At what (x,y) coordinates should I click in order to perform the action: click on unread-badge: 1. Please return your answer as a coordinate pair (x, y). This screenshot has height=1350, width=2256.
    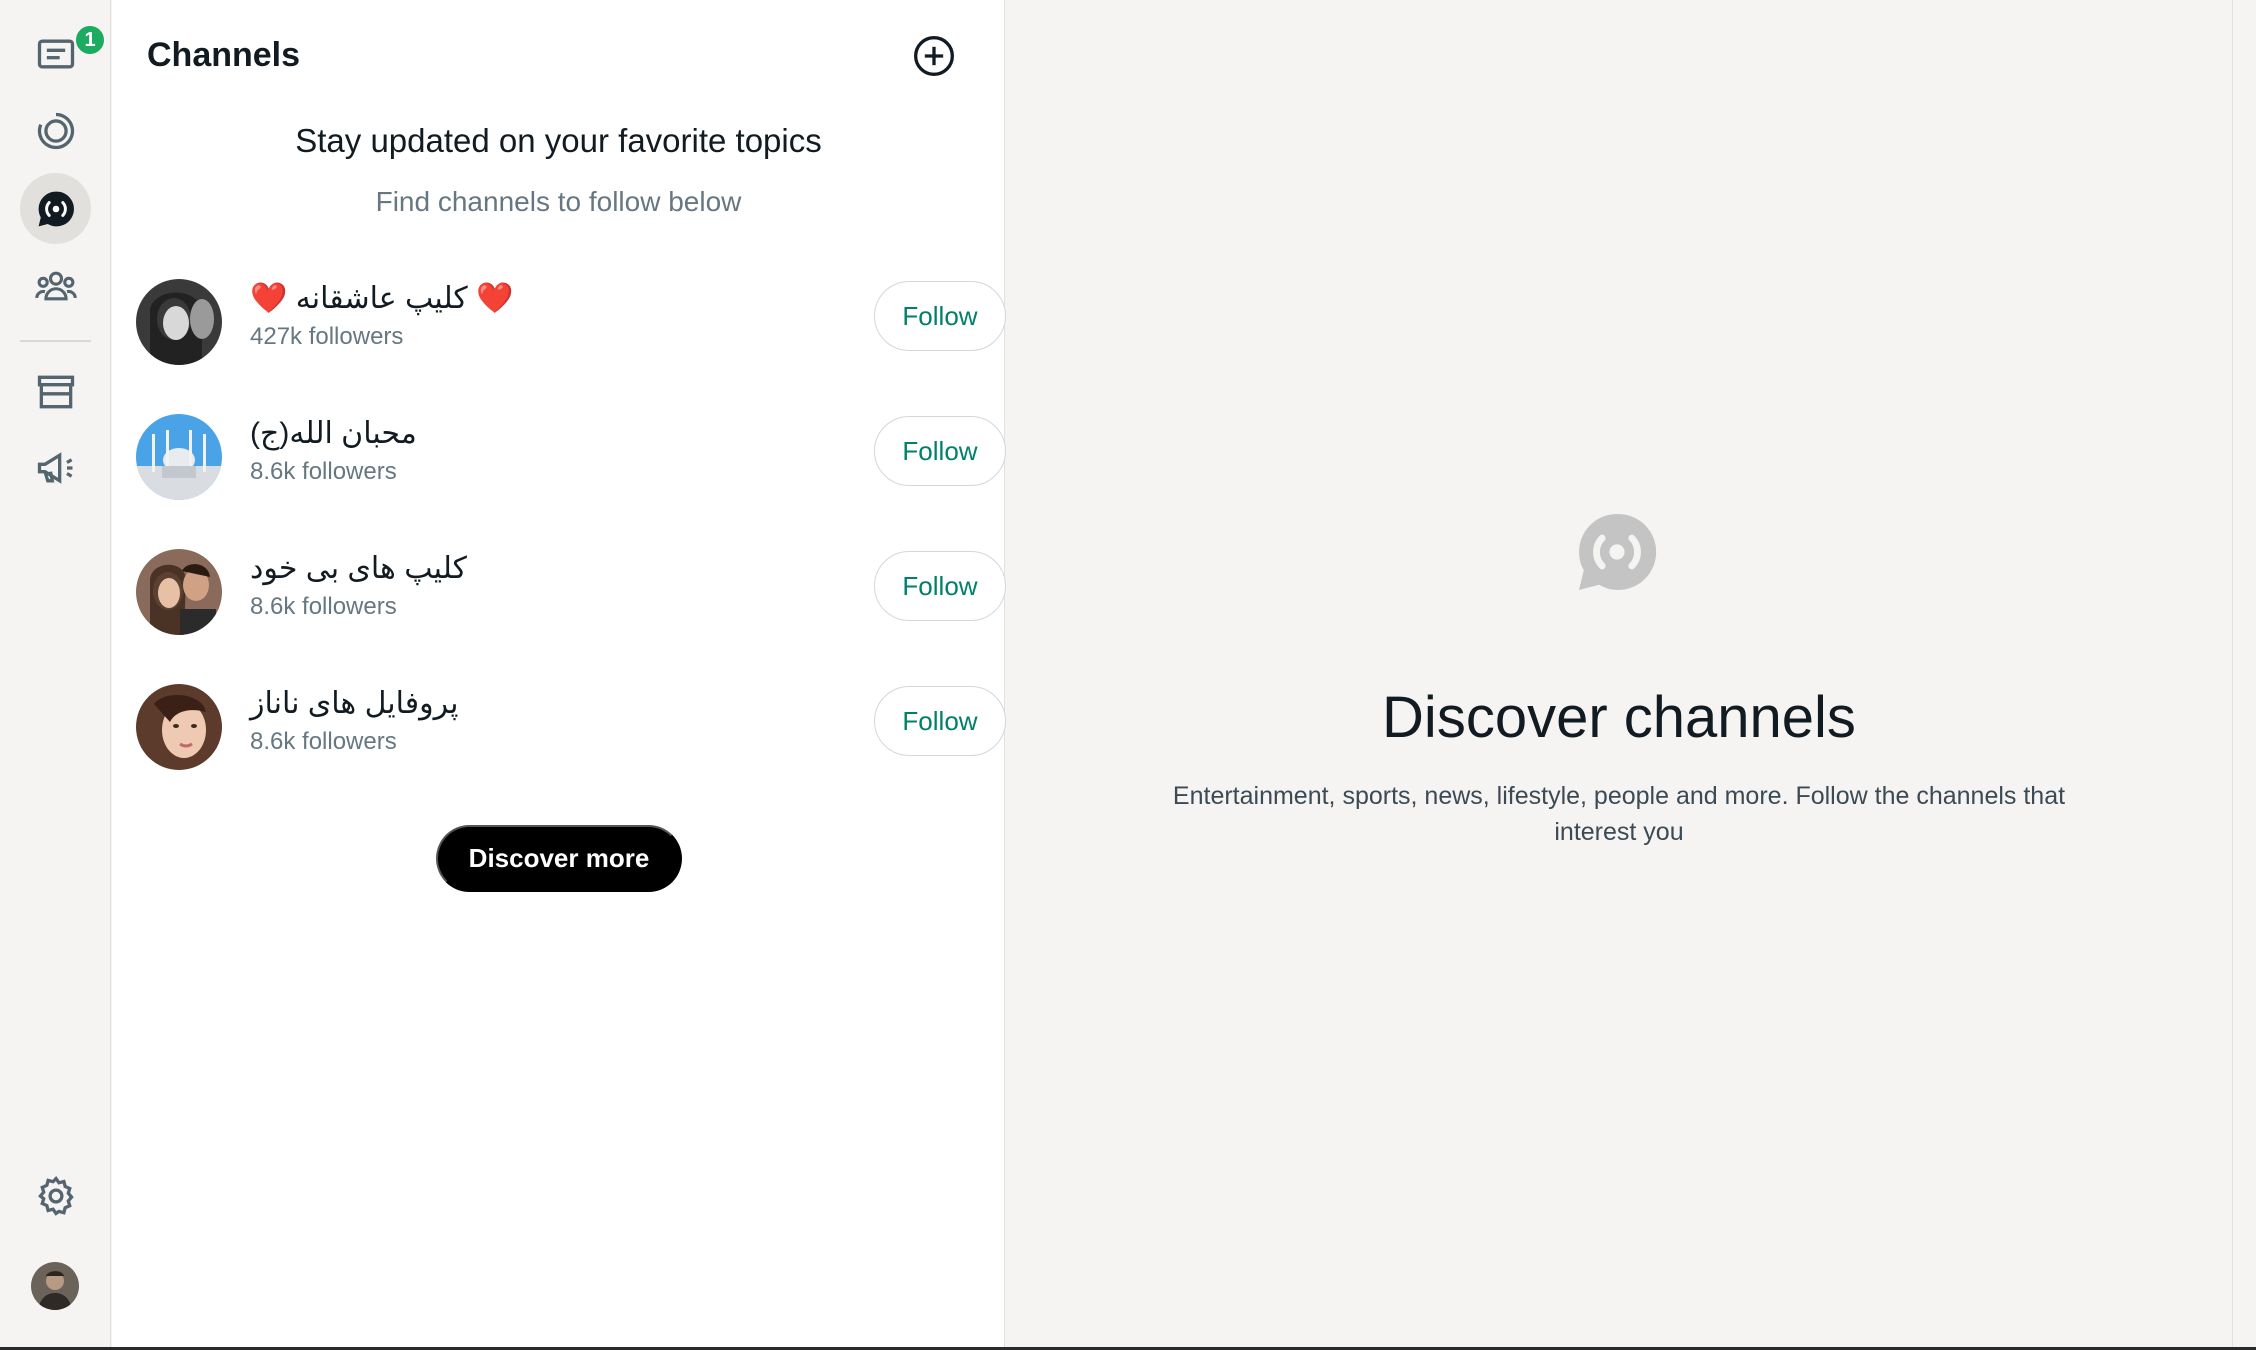
    Looking at the image, I should click on (90, 40).